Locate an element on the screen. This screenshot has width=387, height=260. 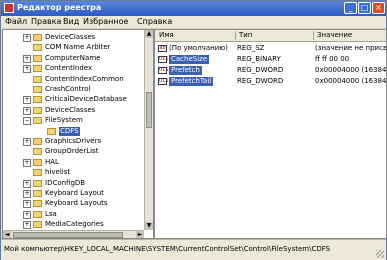
value-data: (значение не присвоено) is located at coordinates (351, 48).